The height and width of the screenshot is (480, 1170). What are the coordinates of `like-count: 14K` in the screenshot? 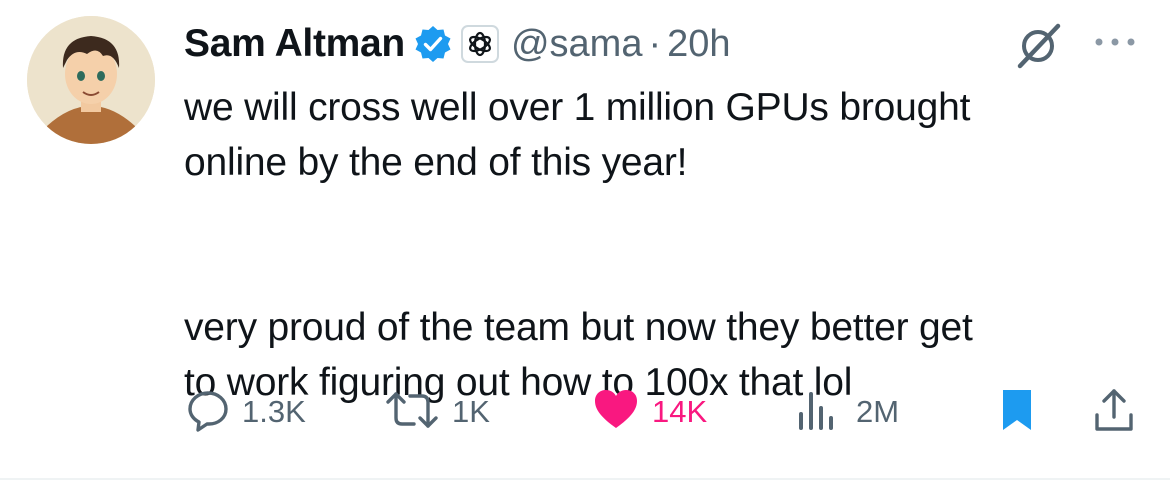 It's located at (680, 411).